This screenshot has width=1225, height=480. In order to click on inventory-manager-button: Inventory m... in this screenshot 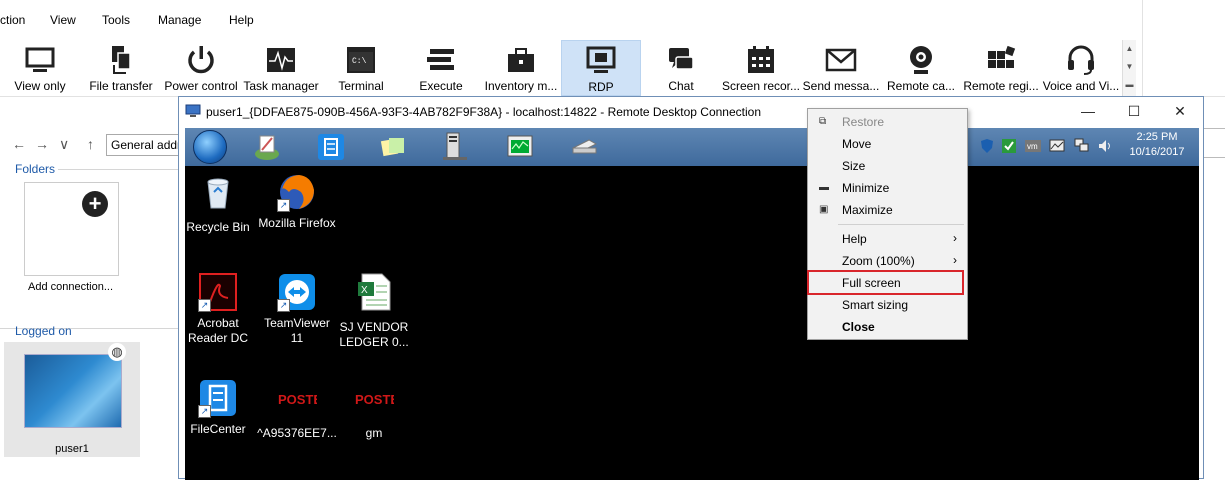, I will do `click(521, 68)`.